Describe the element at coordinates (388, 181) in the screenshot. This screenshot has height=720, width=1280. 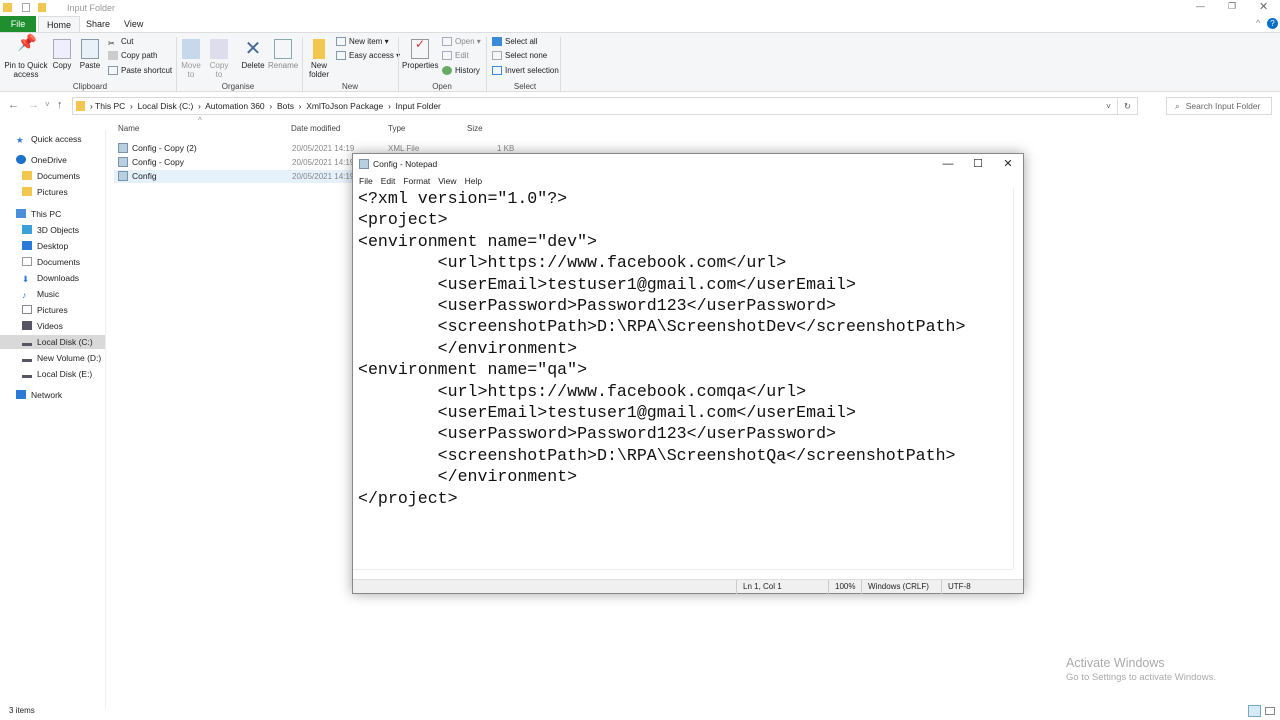
I see `menu-edit: Edit` at that location.